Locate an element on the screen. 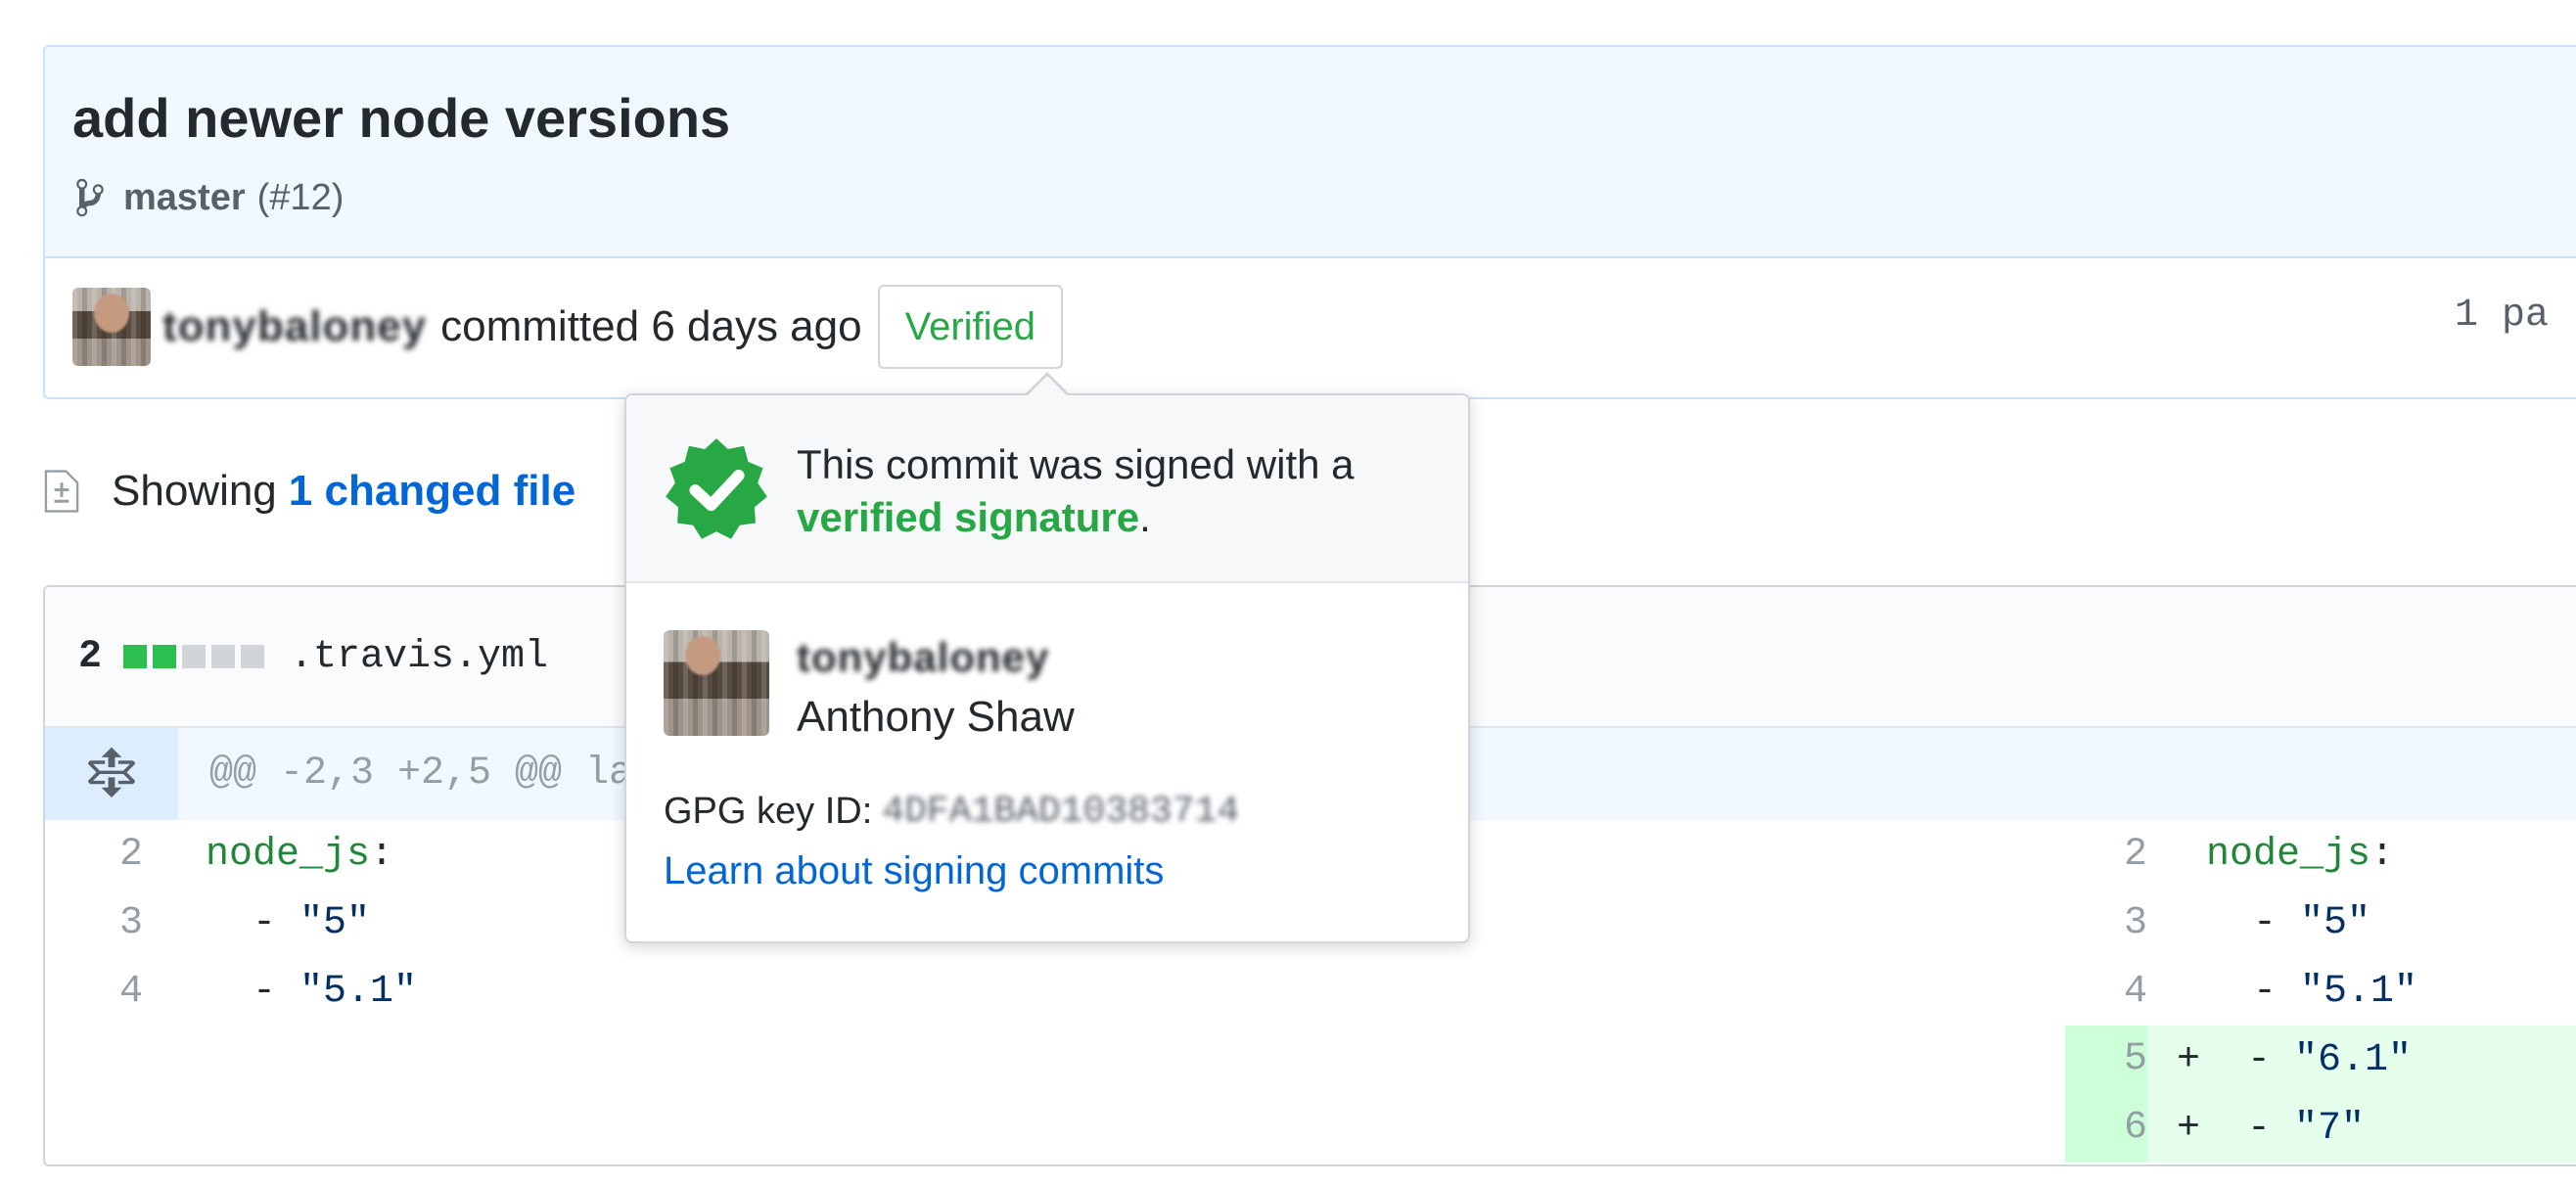  diff-line-right: 3 - "5" is located at coordinates (2321, 923).